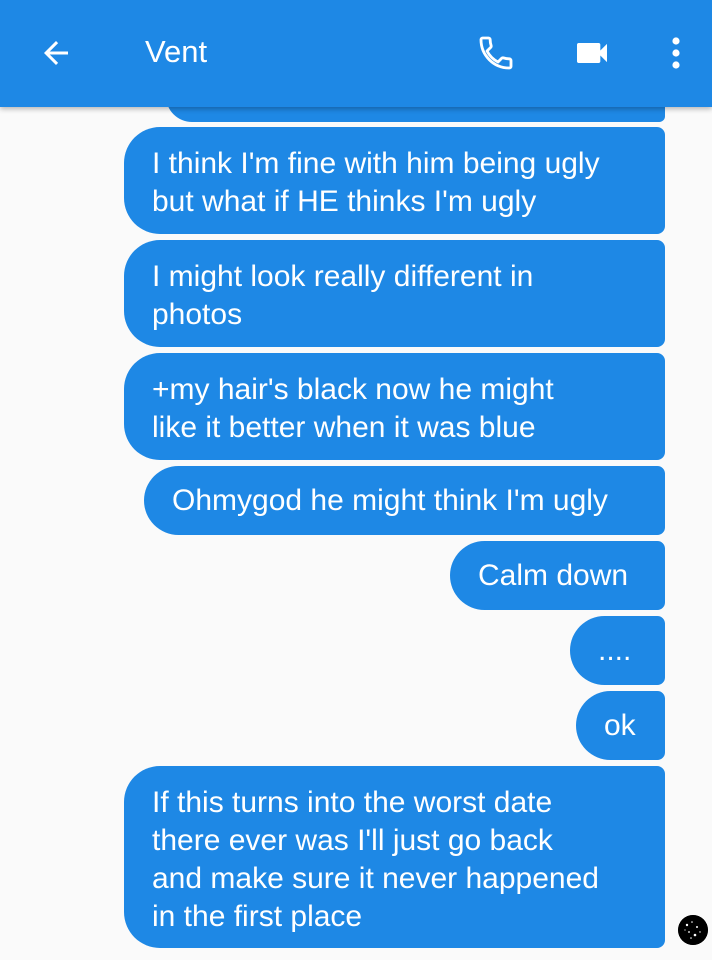 The image size is (712, 960). What do you see at coordinates (176, 51) in the screenshot?
I see `conversation-title: Vent` at bounding box center [176, 51].